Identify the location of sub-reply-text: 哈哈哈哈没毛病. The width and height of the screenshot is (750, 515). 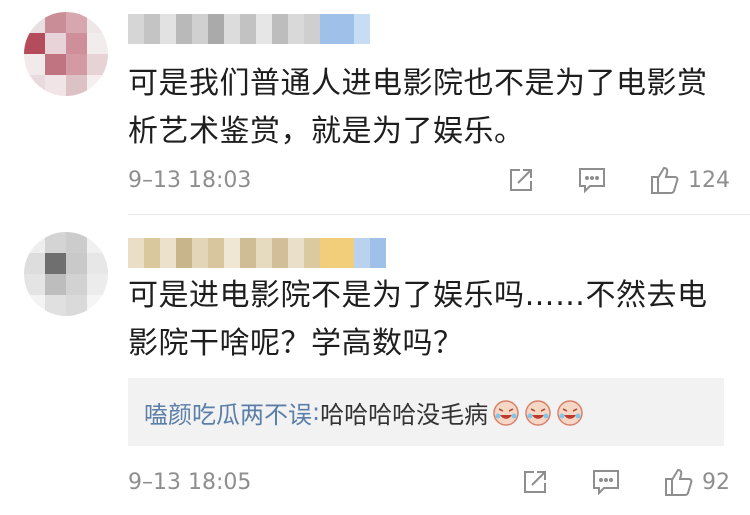
(404, 414).